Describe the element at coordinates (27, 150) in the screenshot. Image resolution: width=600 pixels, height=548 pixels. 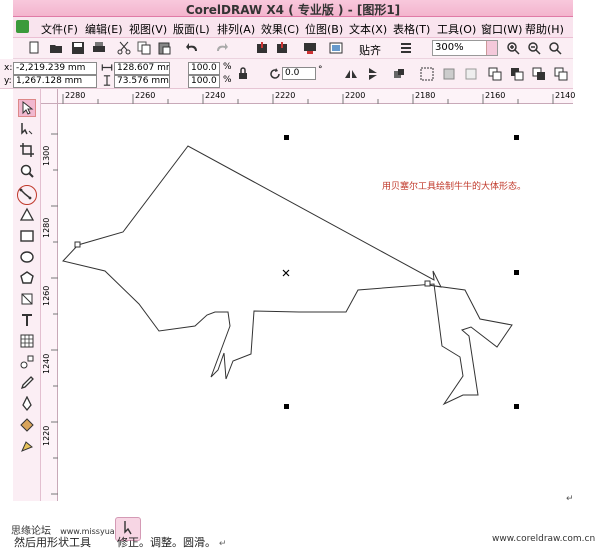
I see `crop-tool-icon` at that location.